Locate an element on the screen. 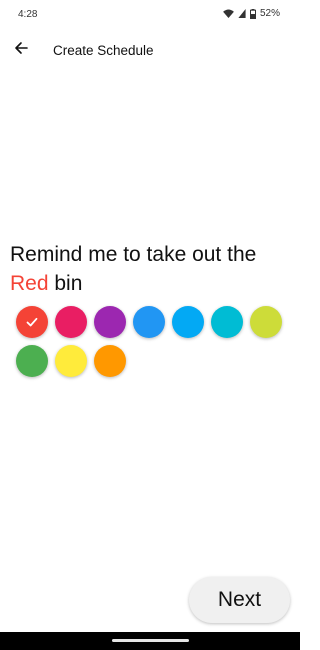 The width and height of the screenshot is (320, 650). home-handle is located at coordinates (150, 640).